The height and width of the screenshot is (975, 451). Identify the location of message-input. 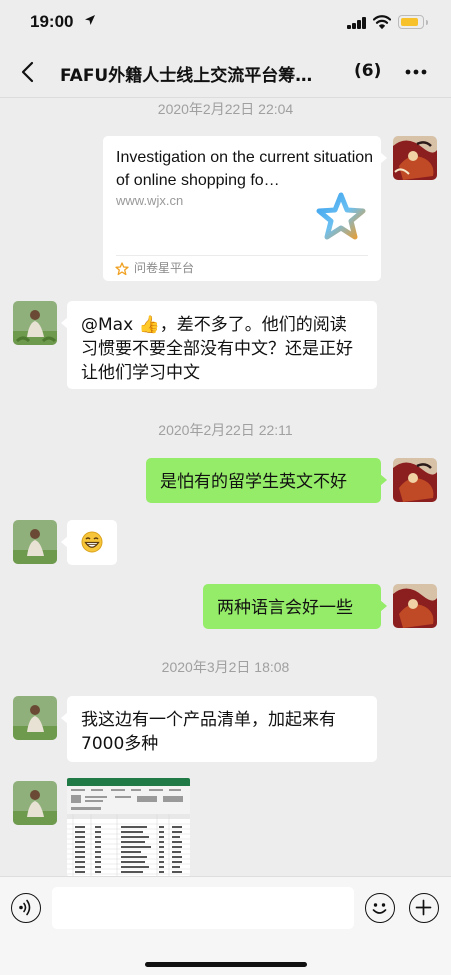
(203, 908).